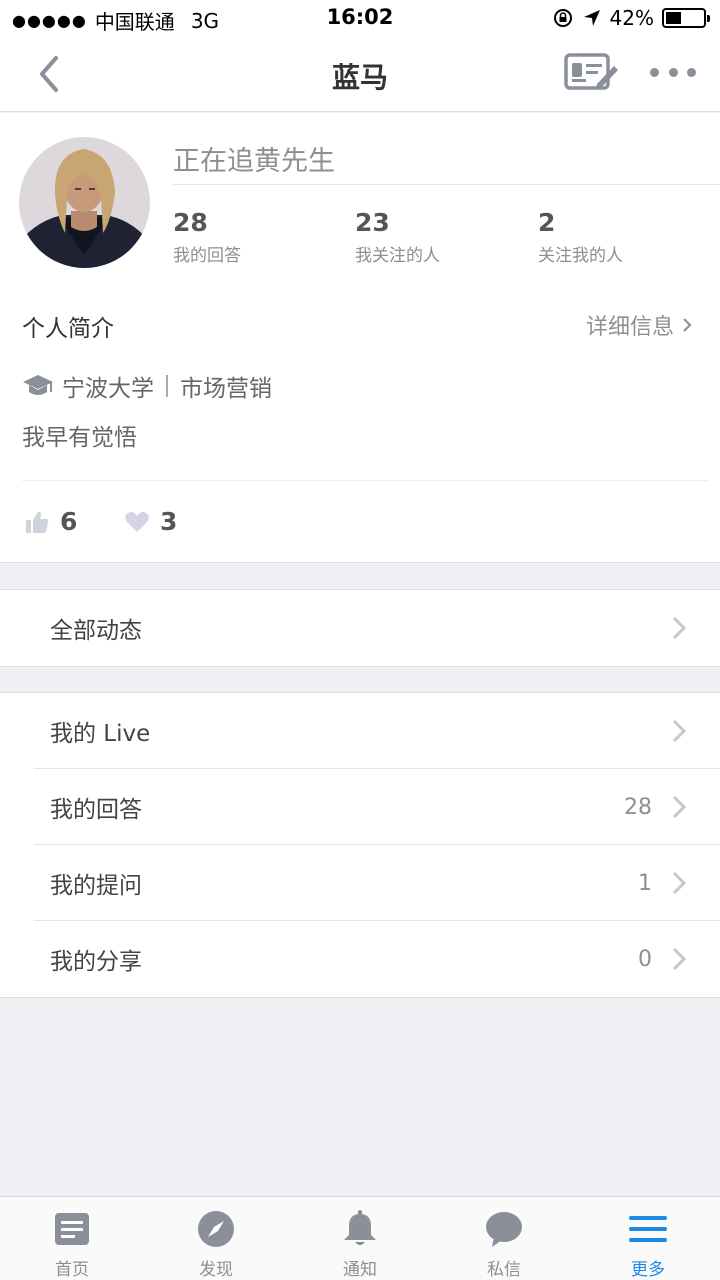  I want to click on home-icon, so click(72, 1229).